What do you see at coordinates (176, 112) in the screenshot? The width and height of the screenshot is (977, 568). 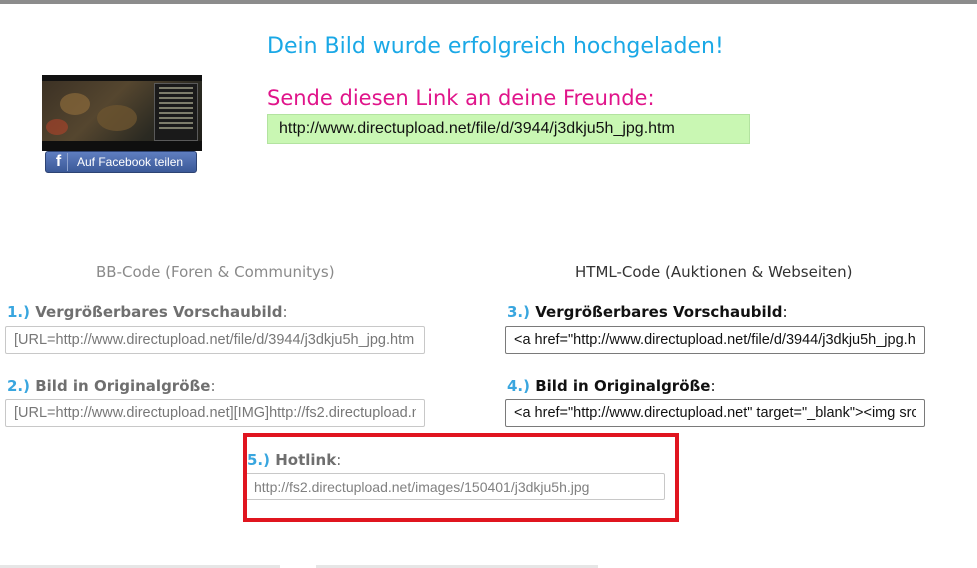 I see `thumbnail-panel` at bounding box center [176, 112].